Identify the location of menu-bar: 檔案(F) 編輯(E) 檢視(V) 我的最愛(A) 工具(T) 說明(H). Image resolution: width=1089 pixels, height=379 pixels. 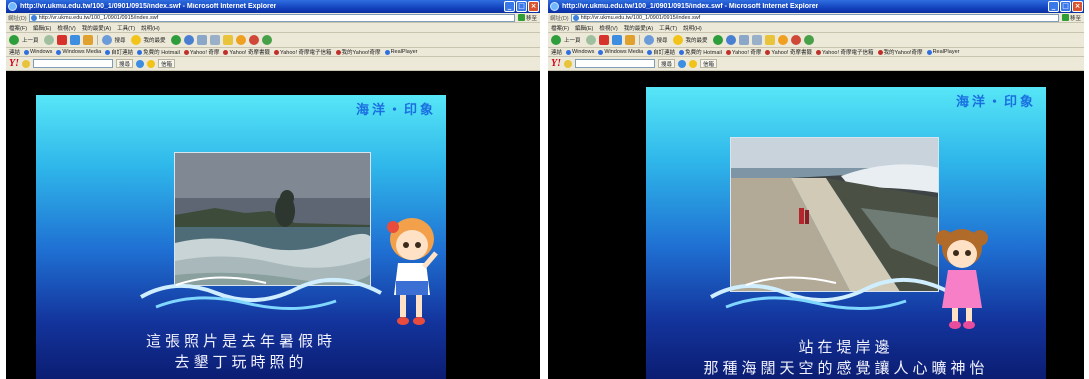
(273, 28).